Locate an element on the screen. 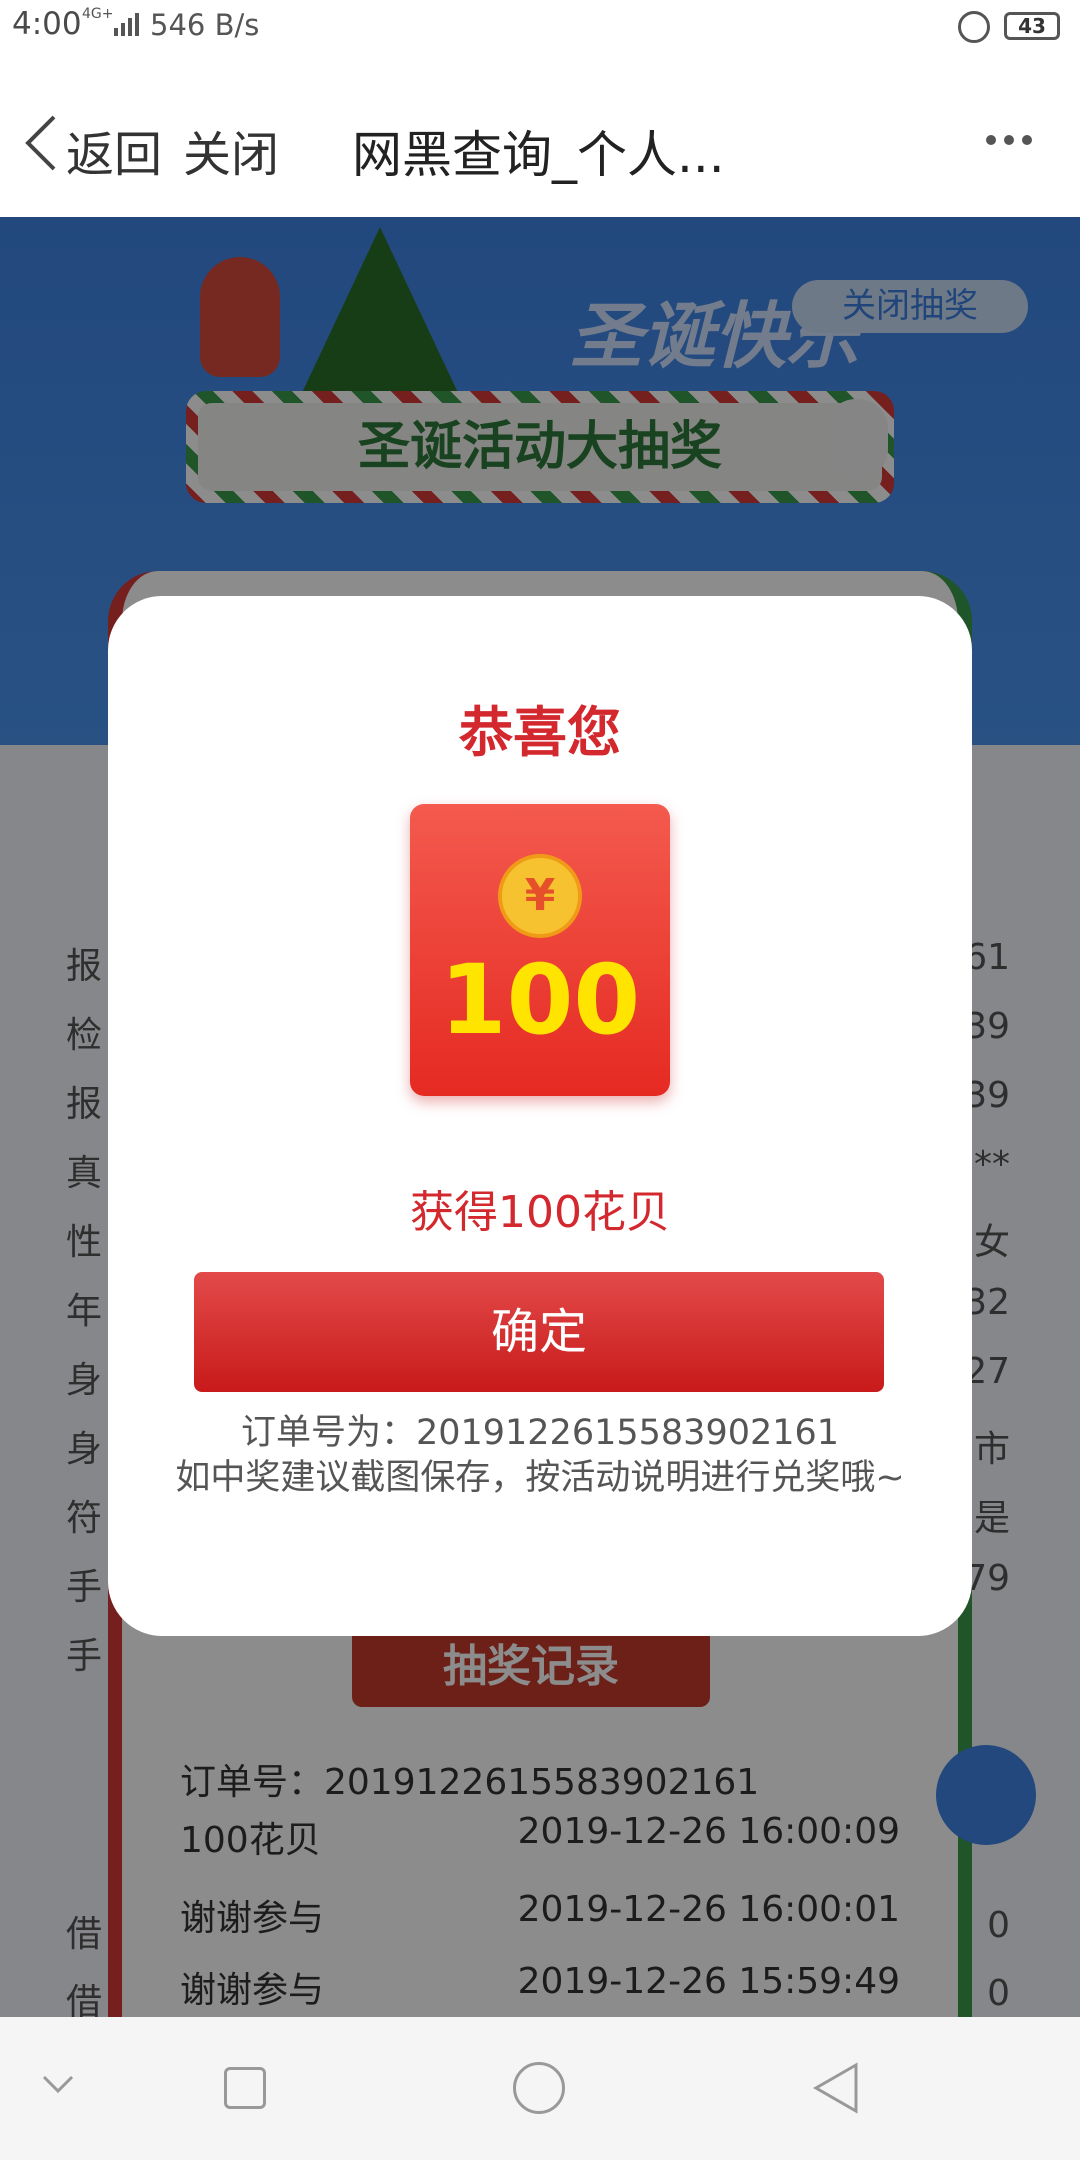  dialog-title: 恭喜您 is located at coordinates (540, 732).